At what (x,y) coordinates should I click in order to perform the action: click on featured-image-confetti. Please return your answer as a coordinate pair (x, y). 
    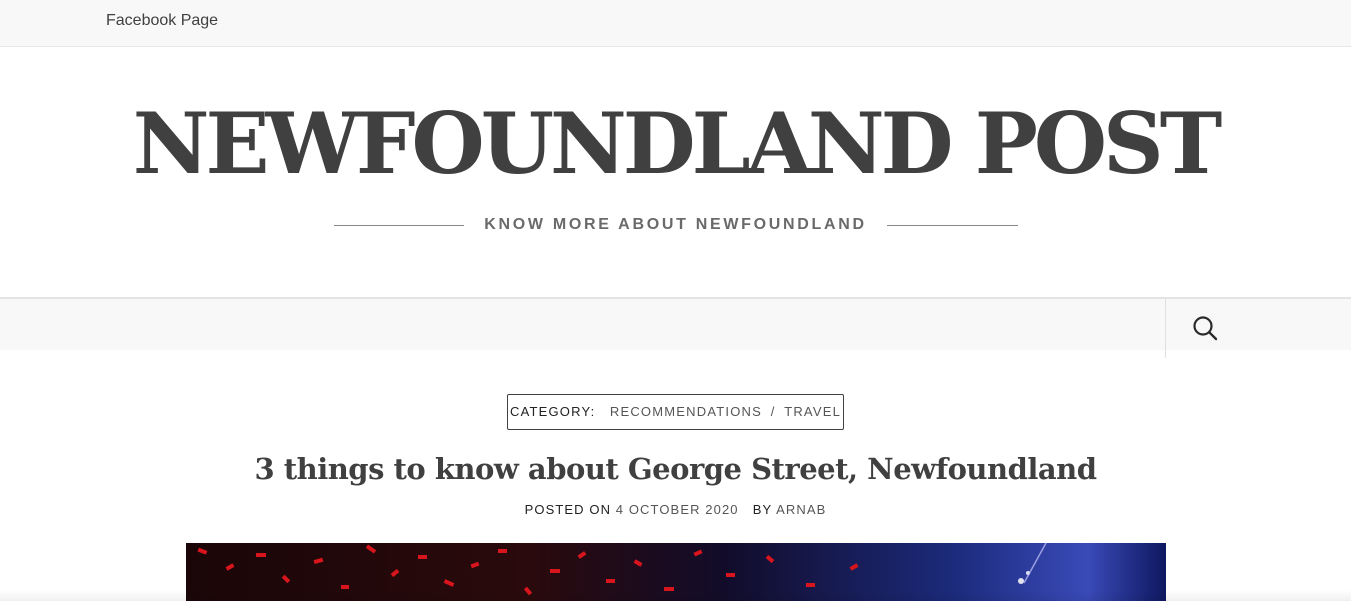
    Looking at the image, I should click on (622, 569).